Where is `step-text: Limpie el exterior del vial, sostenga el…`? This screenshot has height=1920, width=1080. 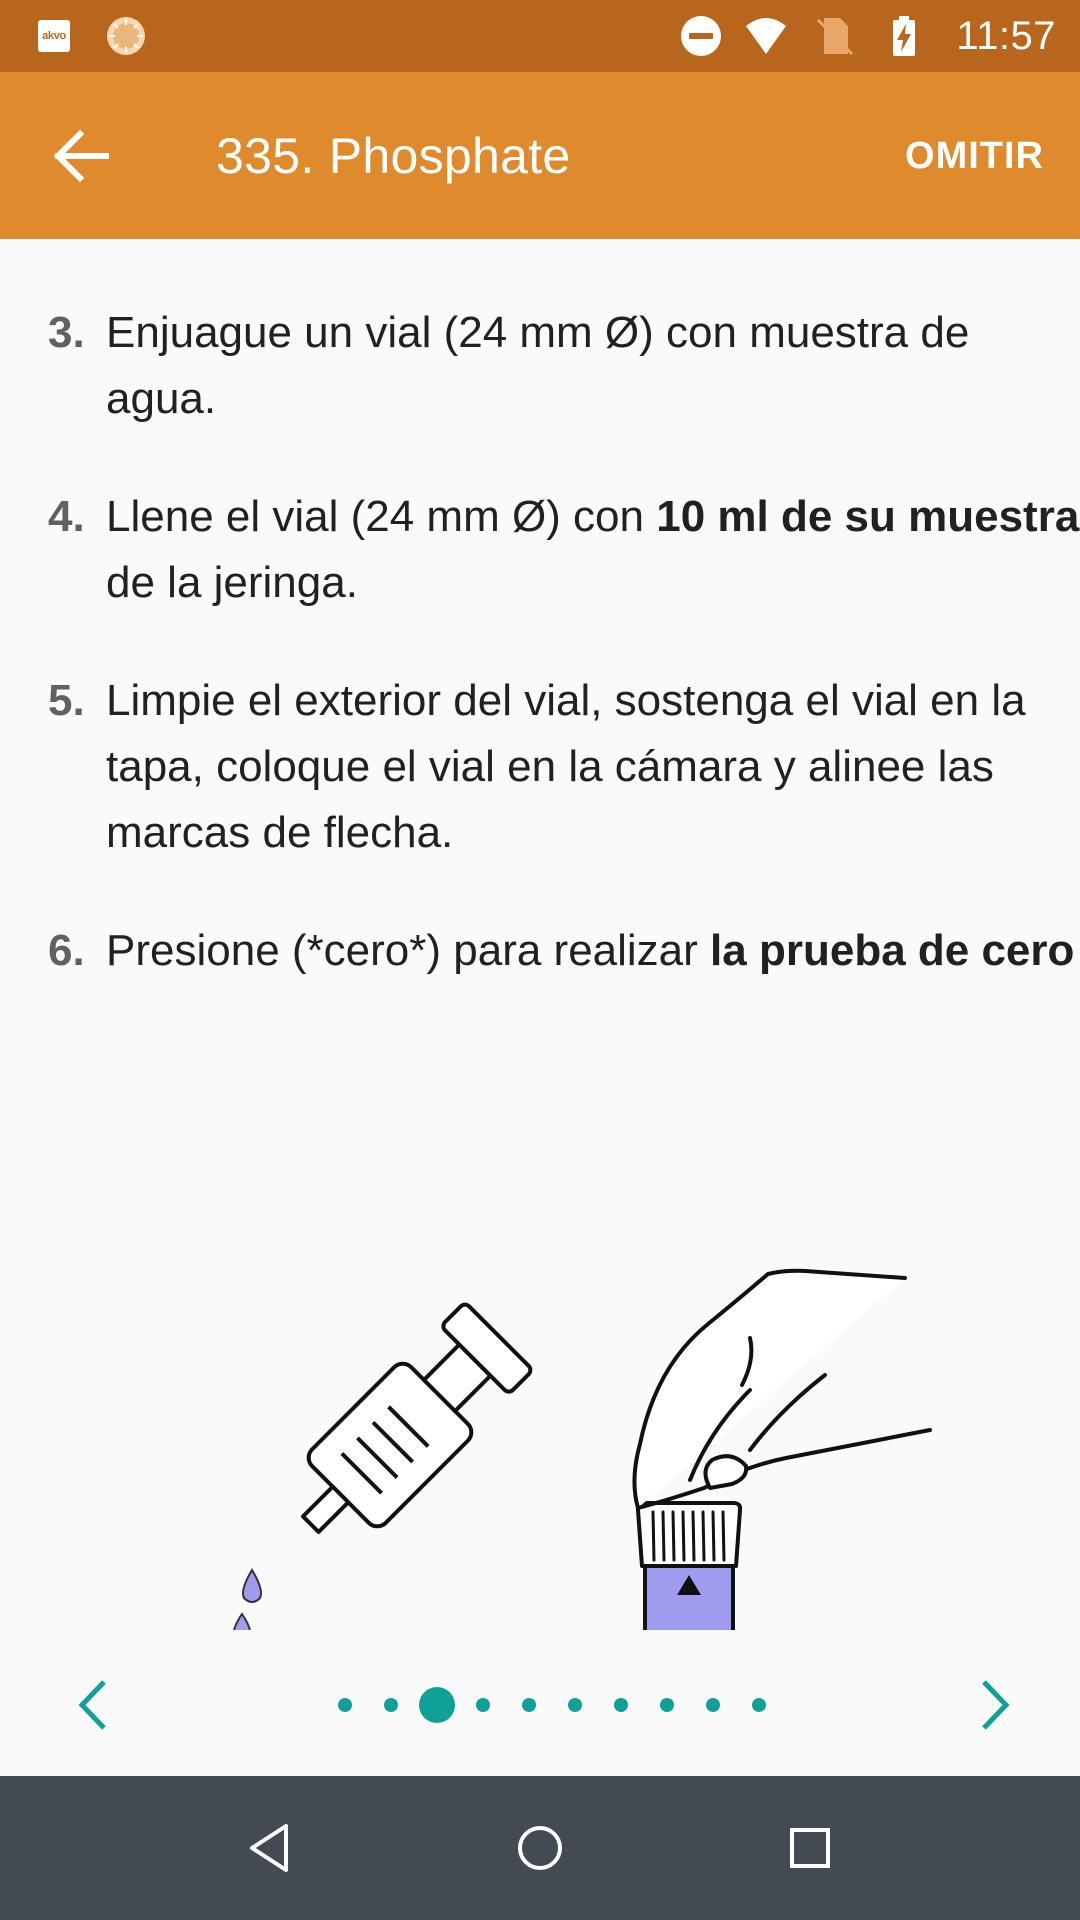 step-text: Limpie el exterior del vial, sostenga el… is located at coordinates (593, 767).